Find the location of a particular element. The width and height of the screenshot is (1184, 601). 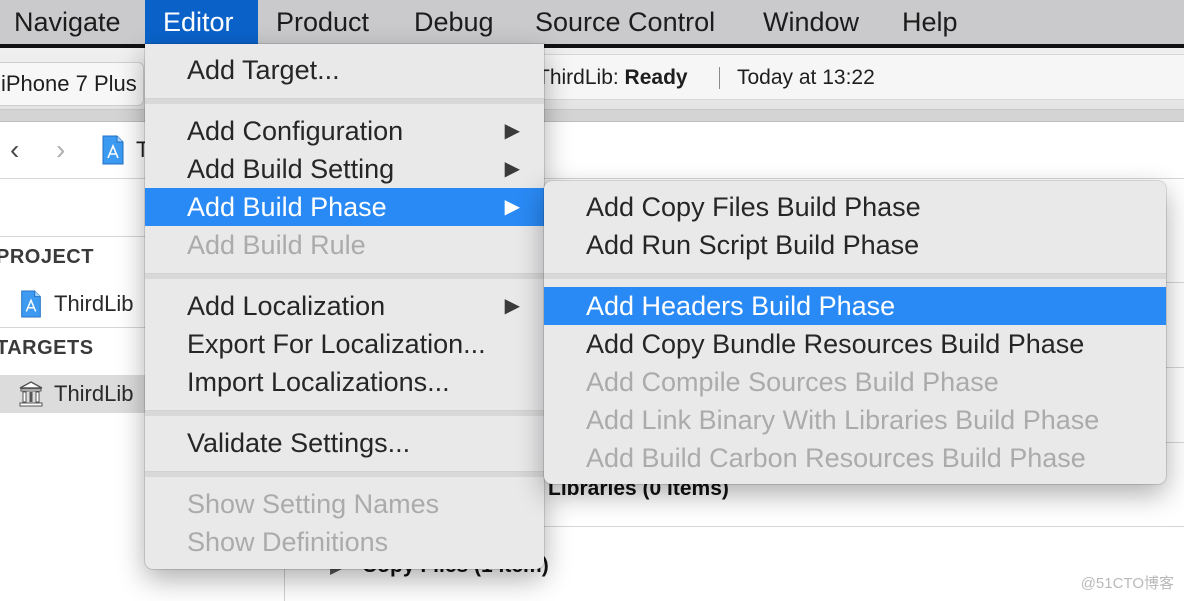

menu-item-add-build-phase: Add Build Phase ▶ is located at coordinates (344, 207).